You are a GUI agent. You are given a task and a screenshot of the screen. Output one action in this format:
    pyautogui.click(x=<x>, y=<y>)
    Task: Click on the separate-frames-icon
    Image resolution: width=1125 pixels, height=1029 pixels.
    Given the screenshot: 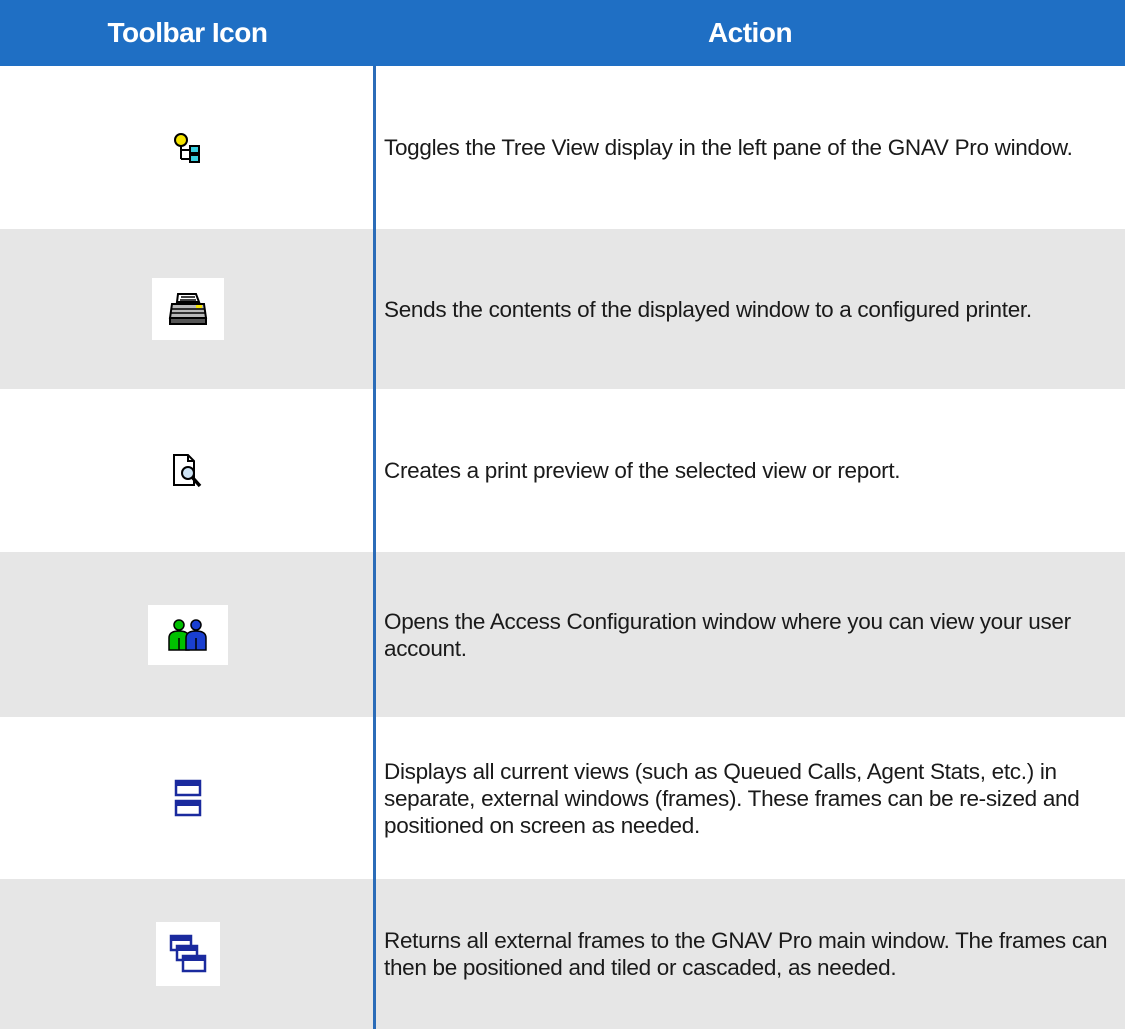 What is the action you would take?
    pyautogui.click(x=188, y=798)
    